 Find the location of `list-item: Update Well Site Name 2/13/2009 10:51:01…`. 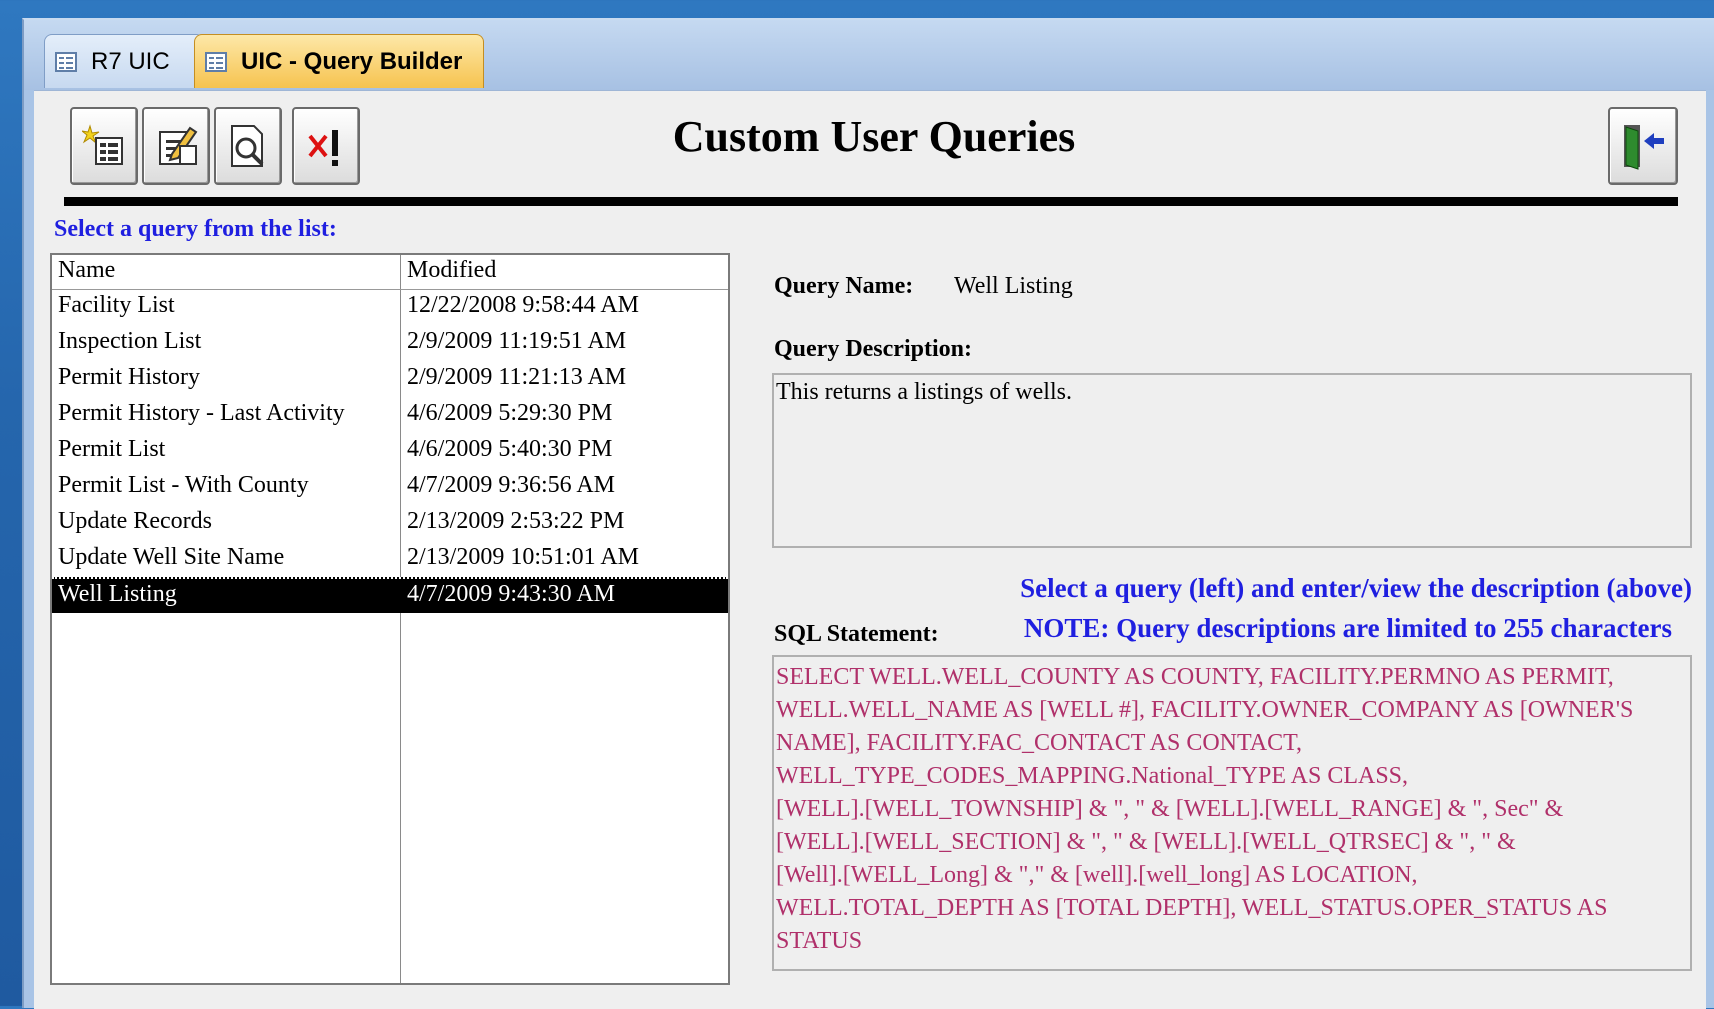

list-item: Update Well Site Name 2/13/2009 10:51:01… is located at coordinates (390, 559).